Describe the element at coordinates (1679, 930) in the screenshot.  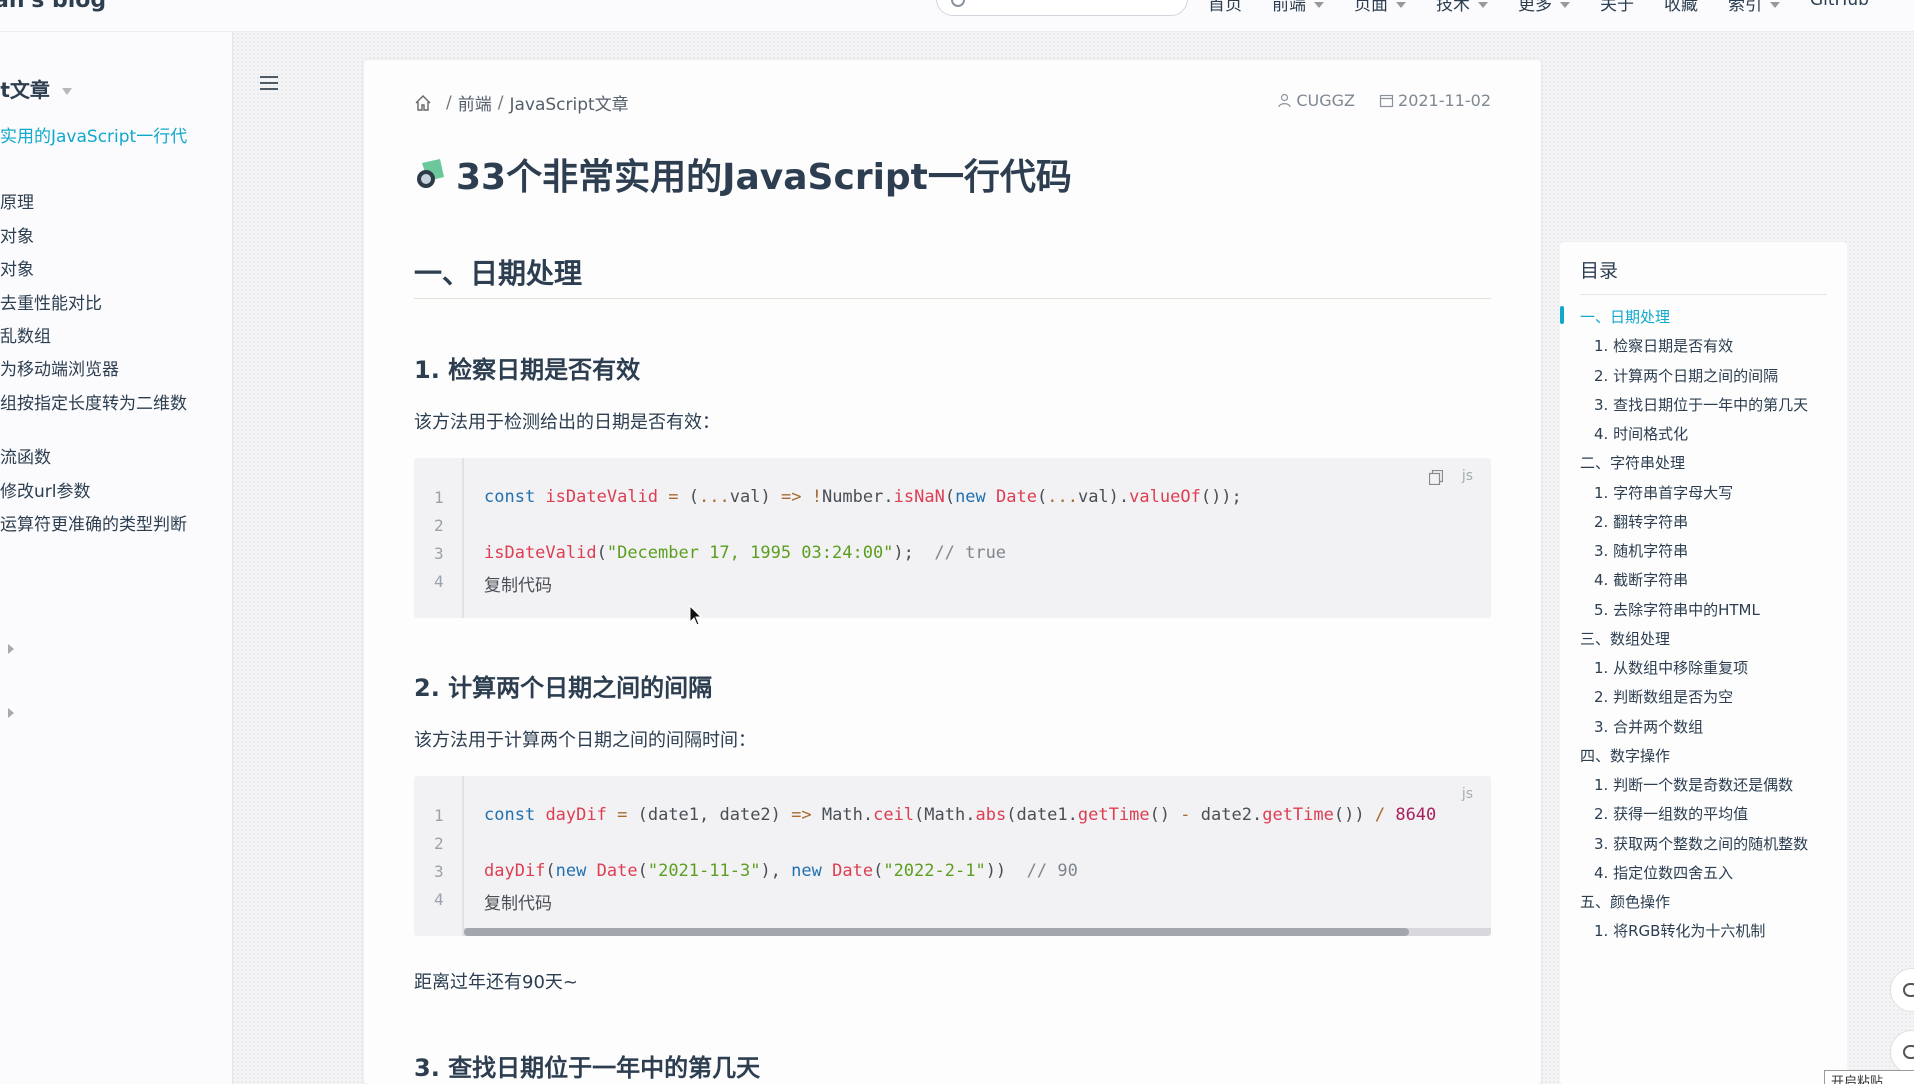
I see `toc-item: 1. 将RGB转化为十六机制` at that location.